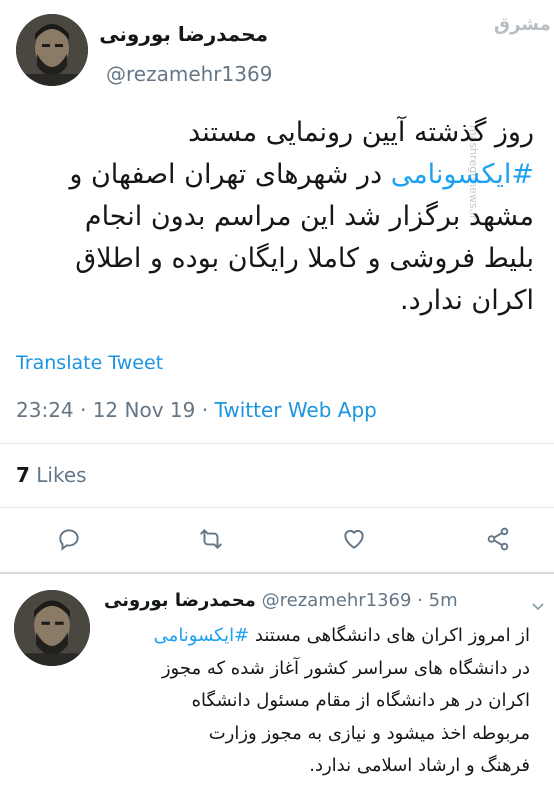 The width and height of the screenshot is (554, 789). What do you see at coordinates (183, 34) in the screenshot?
I see `author-name: محمدرضا بورونی` at bounding box center [183, 34].